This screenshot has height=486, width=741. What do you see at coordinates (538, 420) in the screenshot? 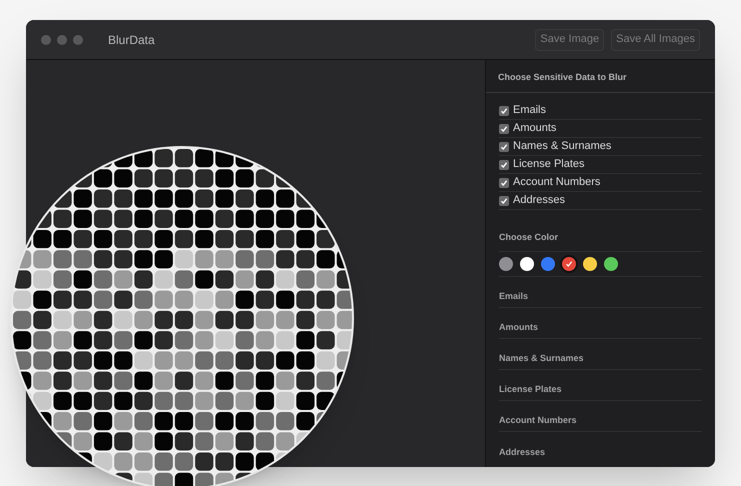
I see `field-label: Account Numbers` at bounding box center [538, 420].